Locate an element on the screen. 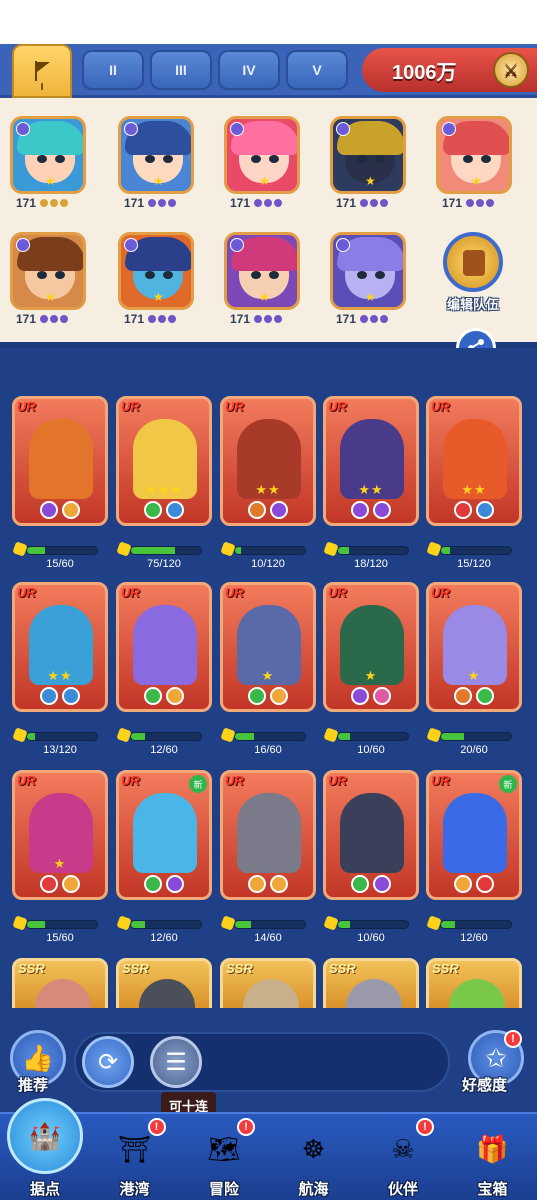 This screenshot has height=1200, width=537. fragment-count: 10/120 is located at coordinates (268, 564).